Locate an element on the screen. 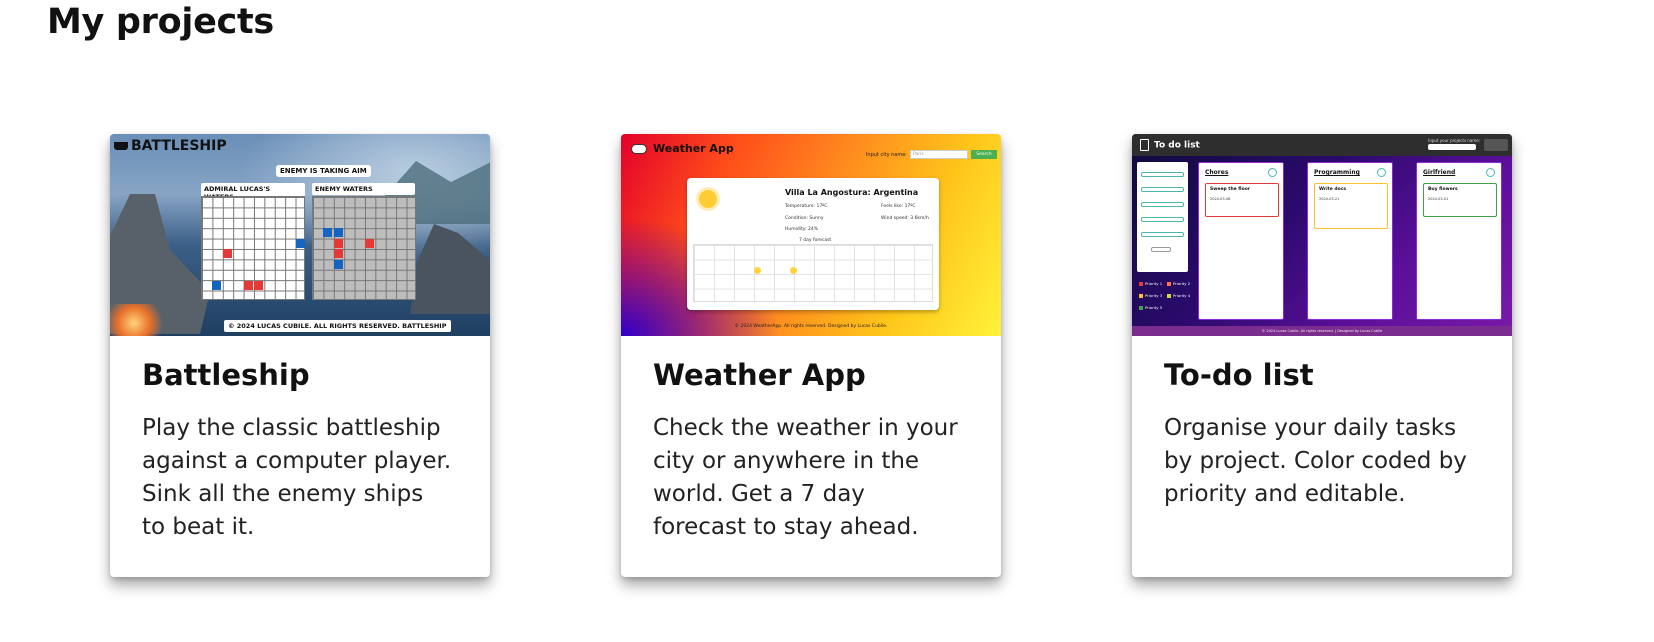 This screenshot has height=642, width=1654. project-column: Girlfriend Buy flowers 2024-03-01 is located at coordinates (1459, 241).